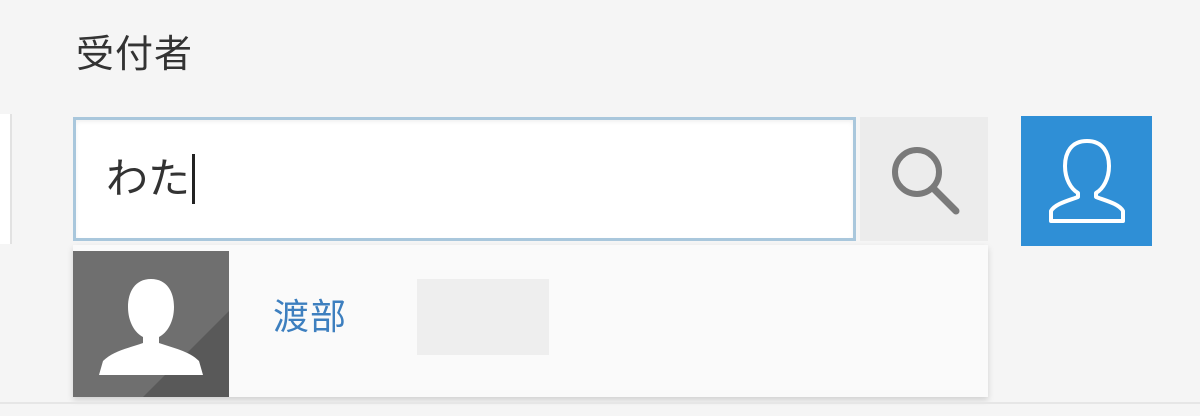 This screenshot has width=1200, height=416. What do you see at coordinates (194, 179) in the screenshot?
I see `text-caret` at bounding box center [194, 179].